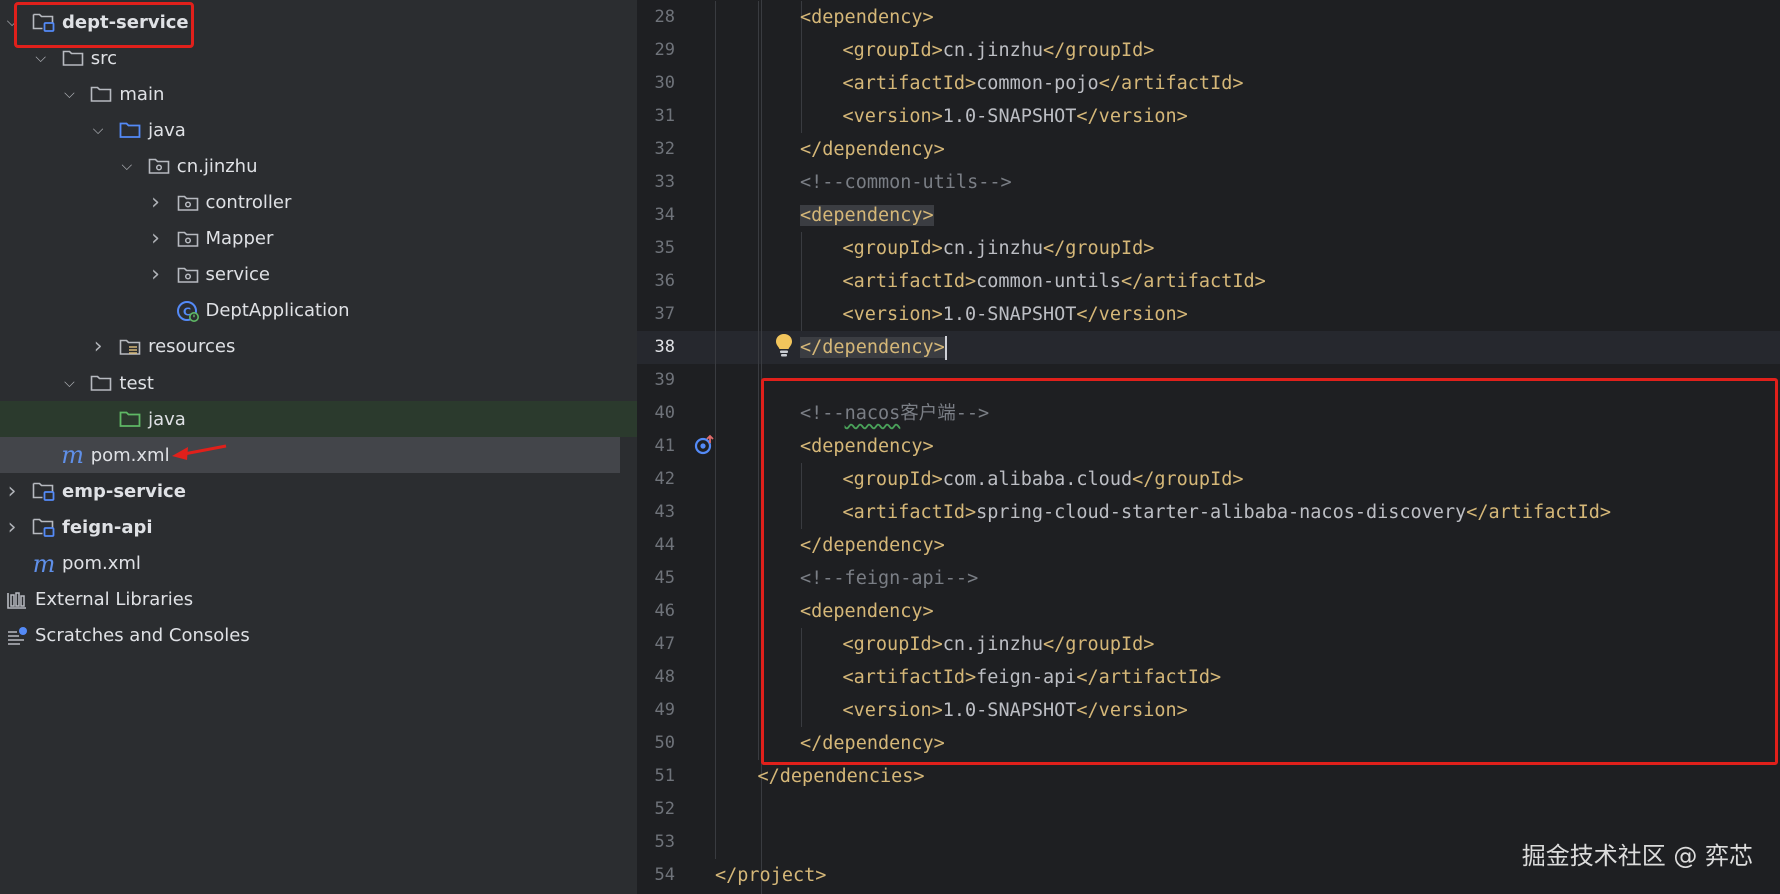 The image size is (1780, 894). What do you see at coordinates (664, 248) in the screenshot?
I see `line-number: 35` at bounding box center [664, 248].